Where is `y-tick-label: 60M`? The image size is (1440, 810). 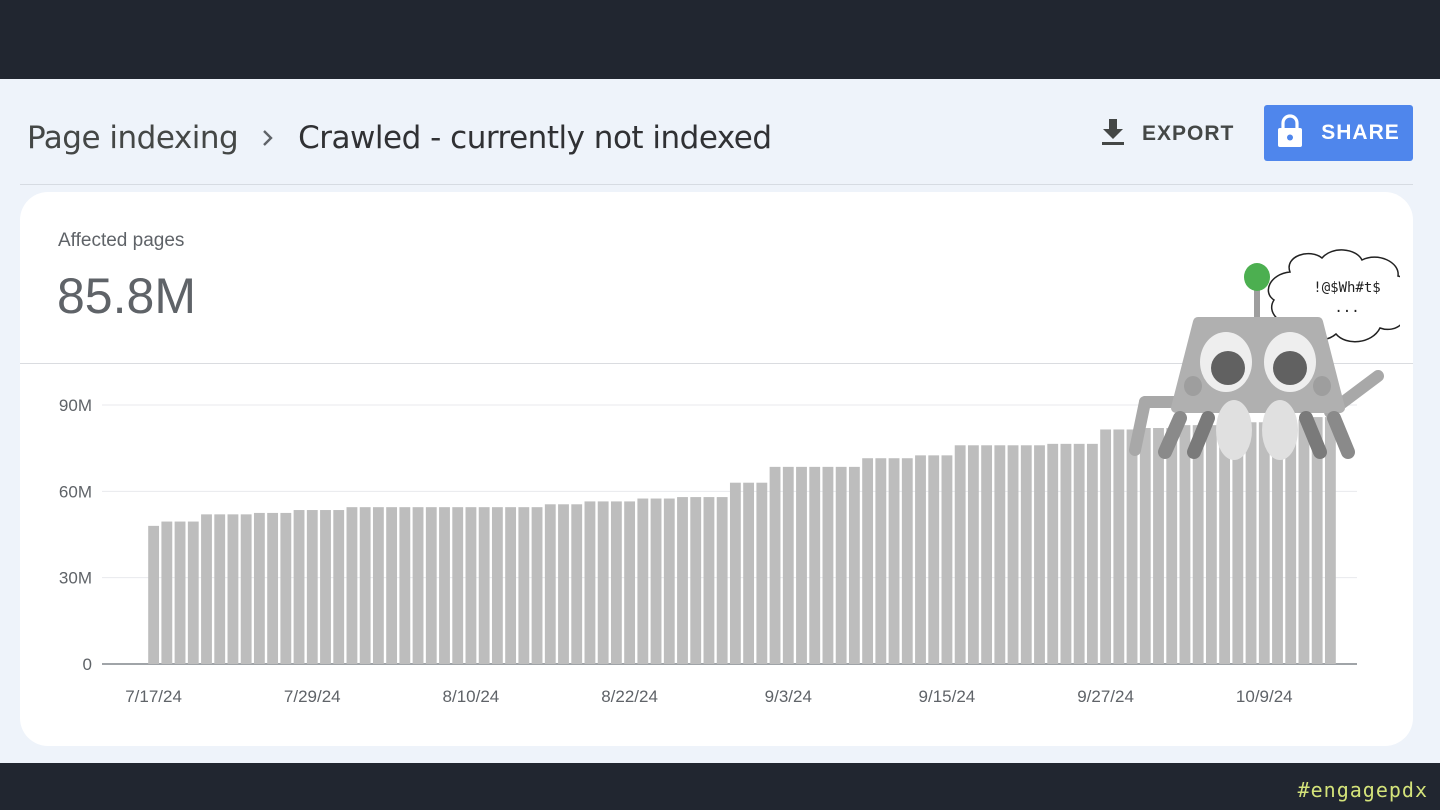
y-tick-label: 60M is located at coordinates (75, 491).